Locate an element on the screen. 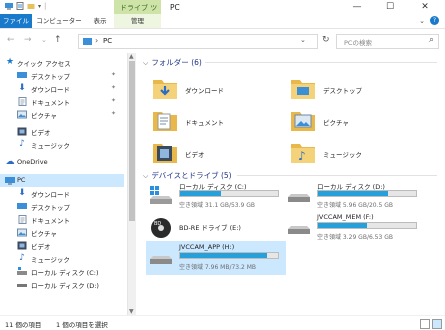  new-folder-icon is located at coordinates (31, 6).